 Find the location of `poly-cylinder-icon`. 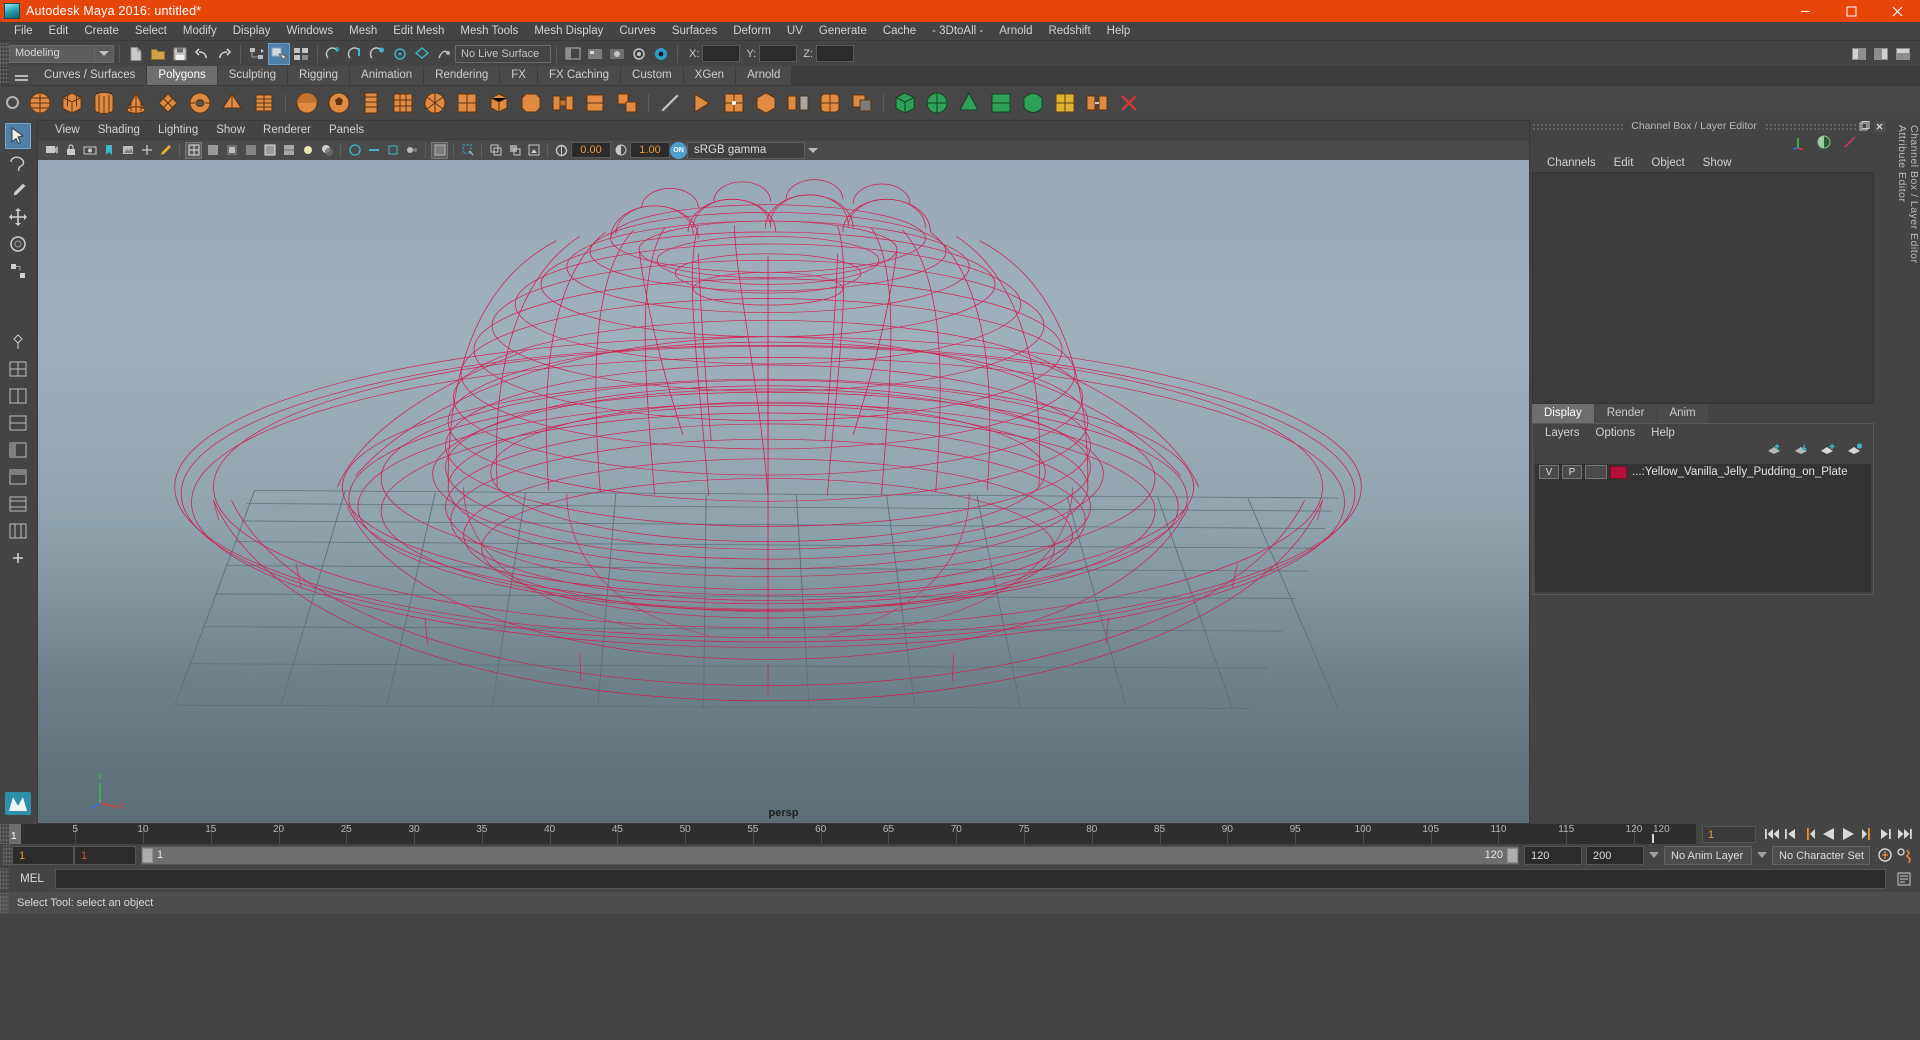

poly-cylinder-icon is located at coordinates (104, 103).